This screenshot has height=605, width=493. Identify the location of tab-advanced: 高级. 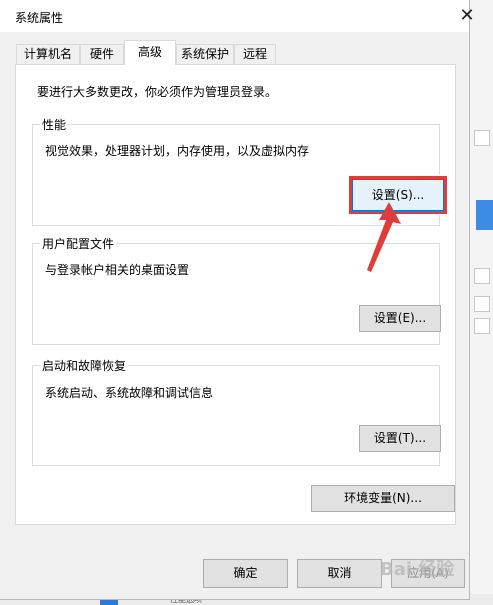
(150, 52).